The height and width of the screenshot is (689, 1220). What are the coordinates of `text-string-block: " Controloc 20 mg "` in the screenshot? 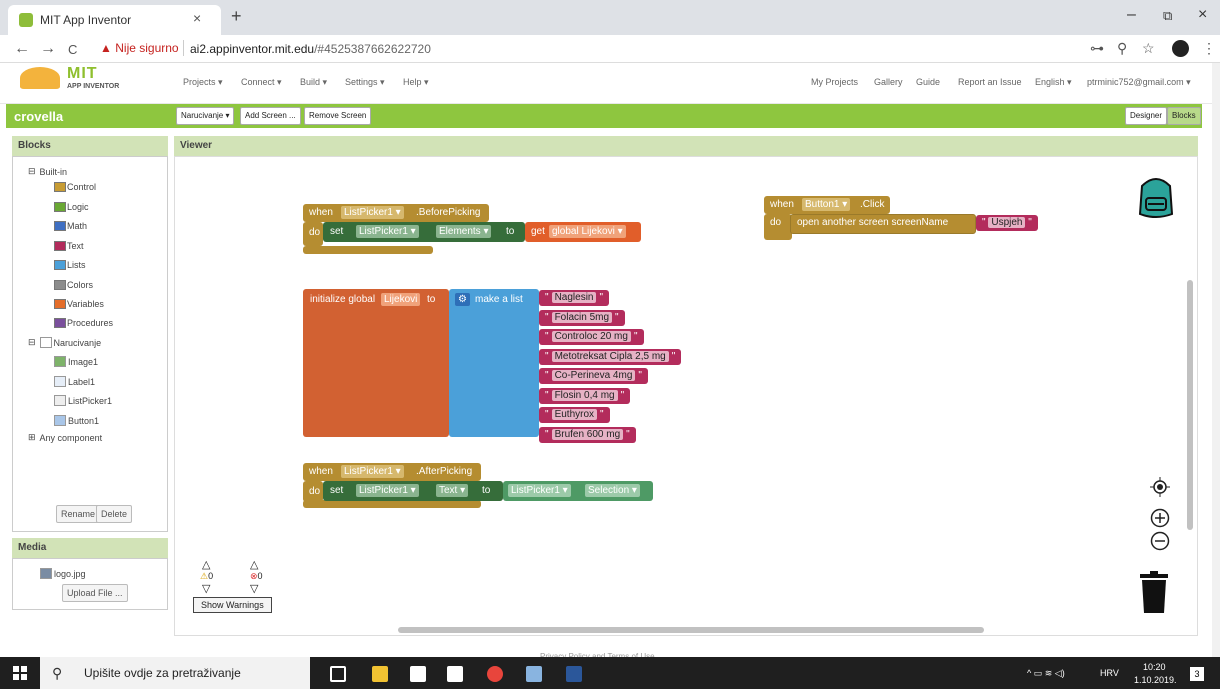 It's located at (591, 337).